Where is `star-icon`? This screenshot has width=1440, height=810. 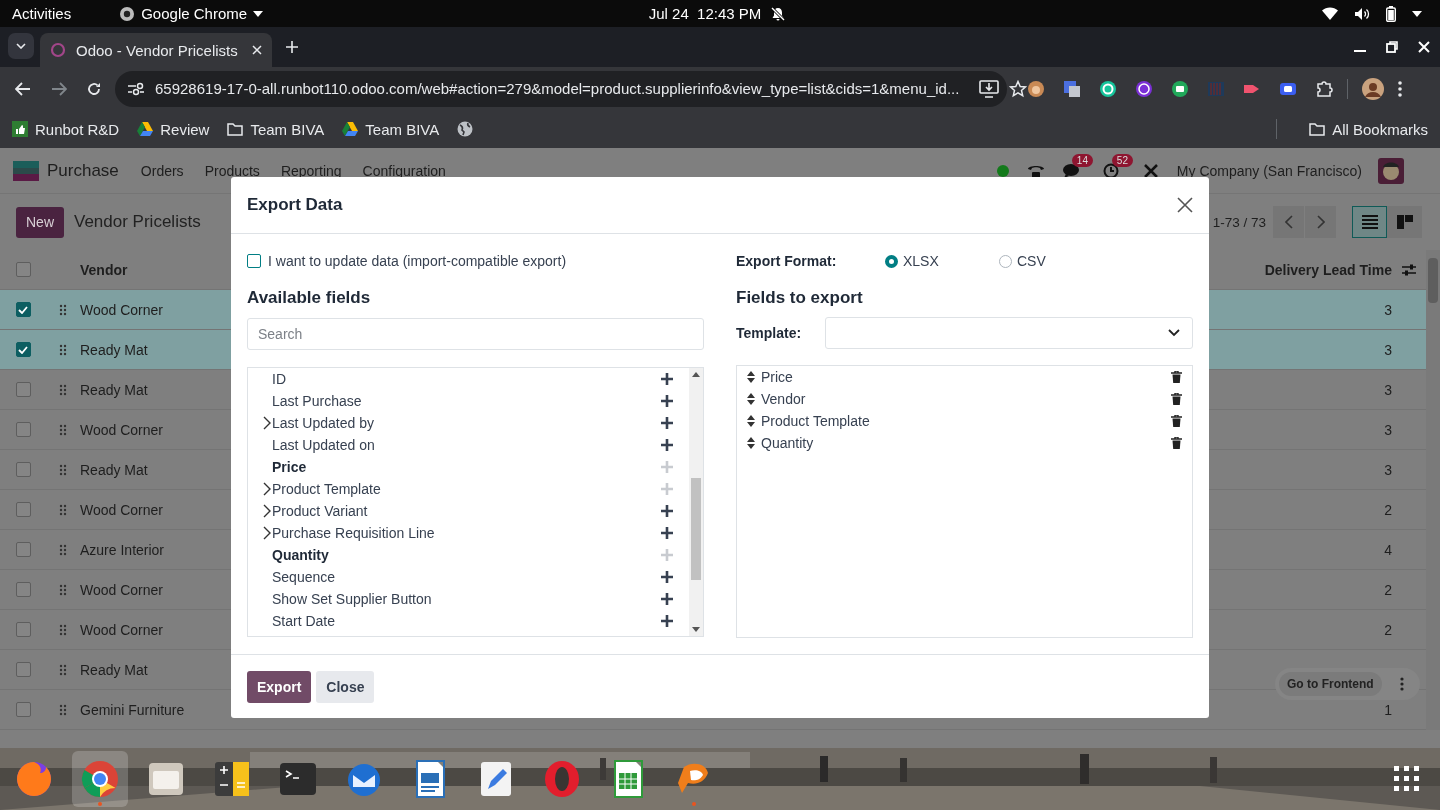
star-icon is located at coordinates (1018, 88).